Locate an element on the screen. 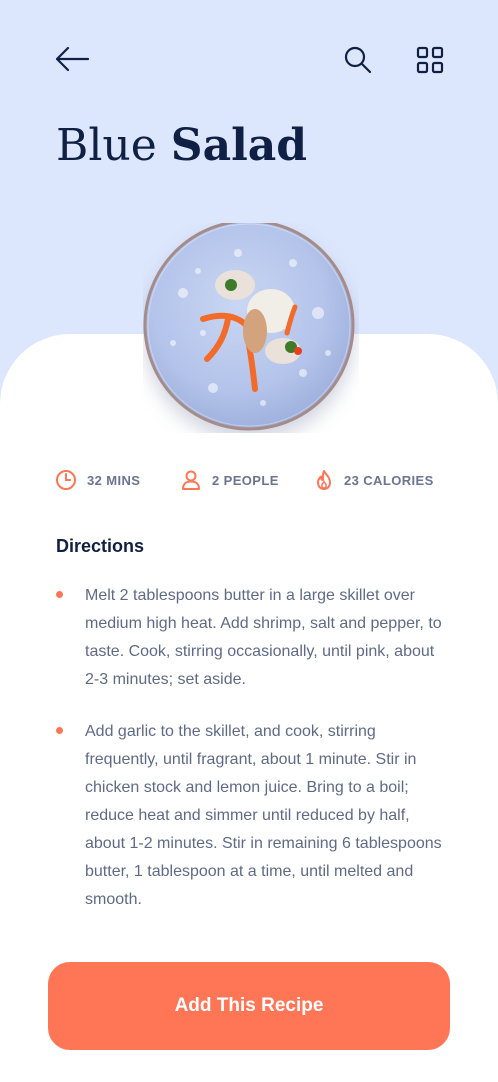 This screenshot has width=498, height=1082. menu-grid-button is located at coordinates (430, 60).